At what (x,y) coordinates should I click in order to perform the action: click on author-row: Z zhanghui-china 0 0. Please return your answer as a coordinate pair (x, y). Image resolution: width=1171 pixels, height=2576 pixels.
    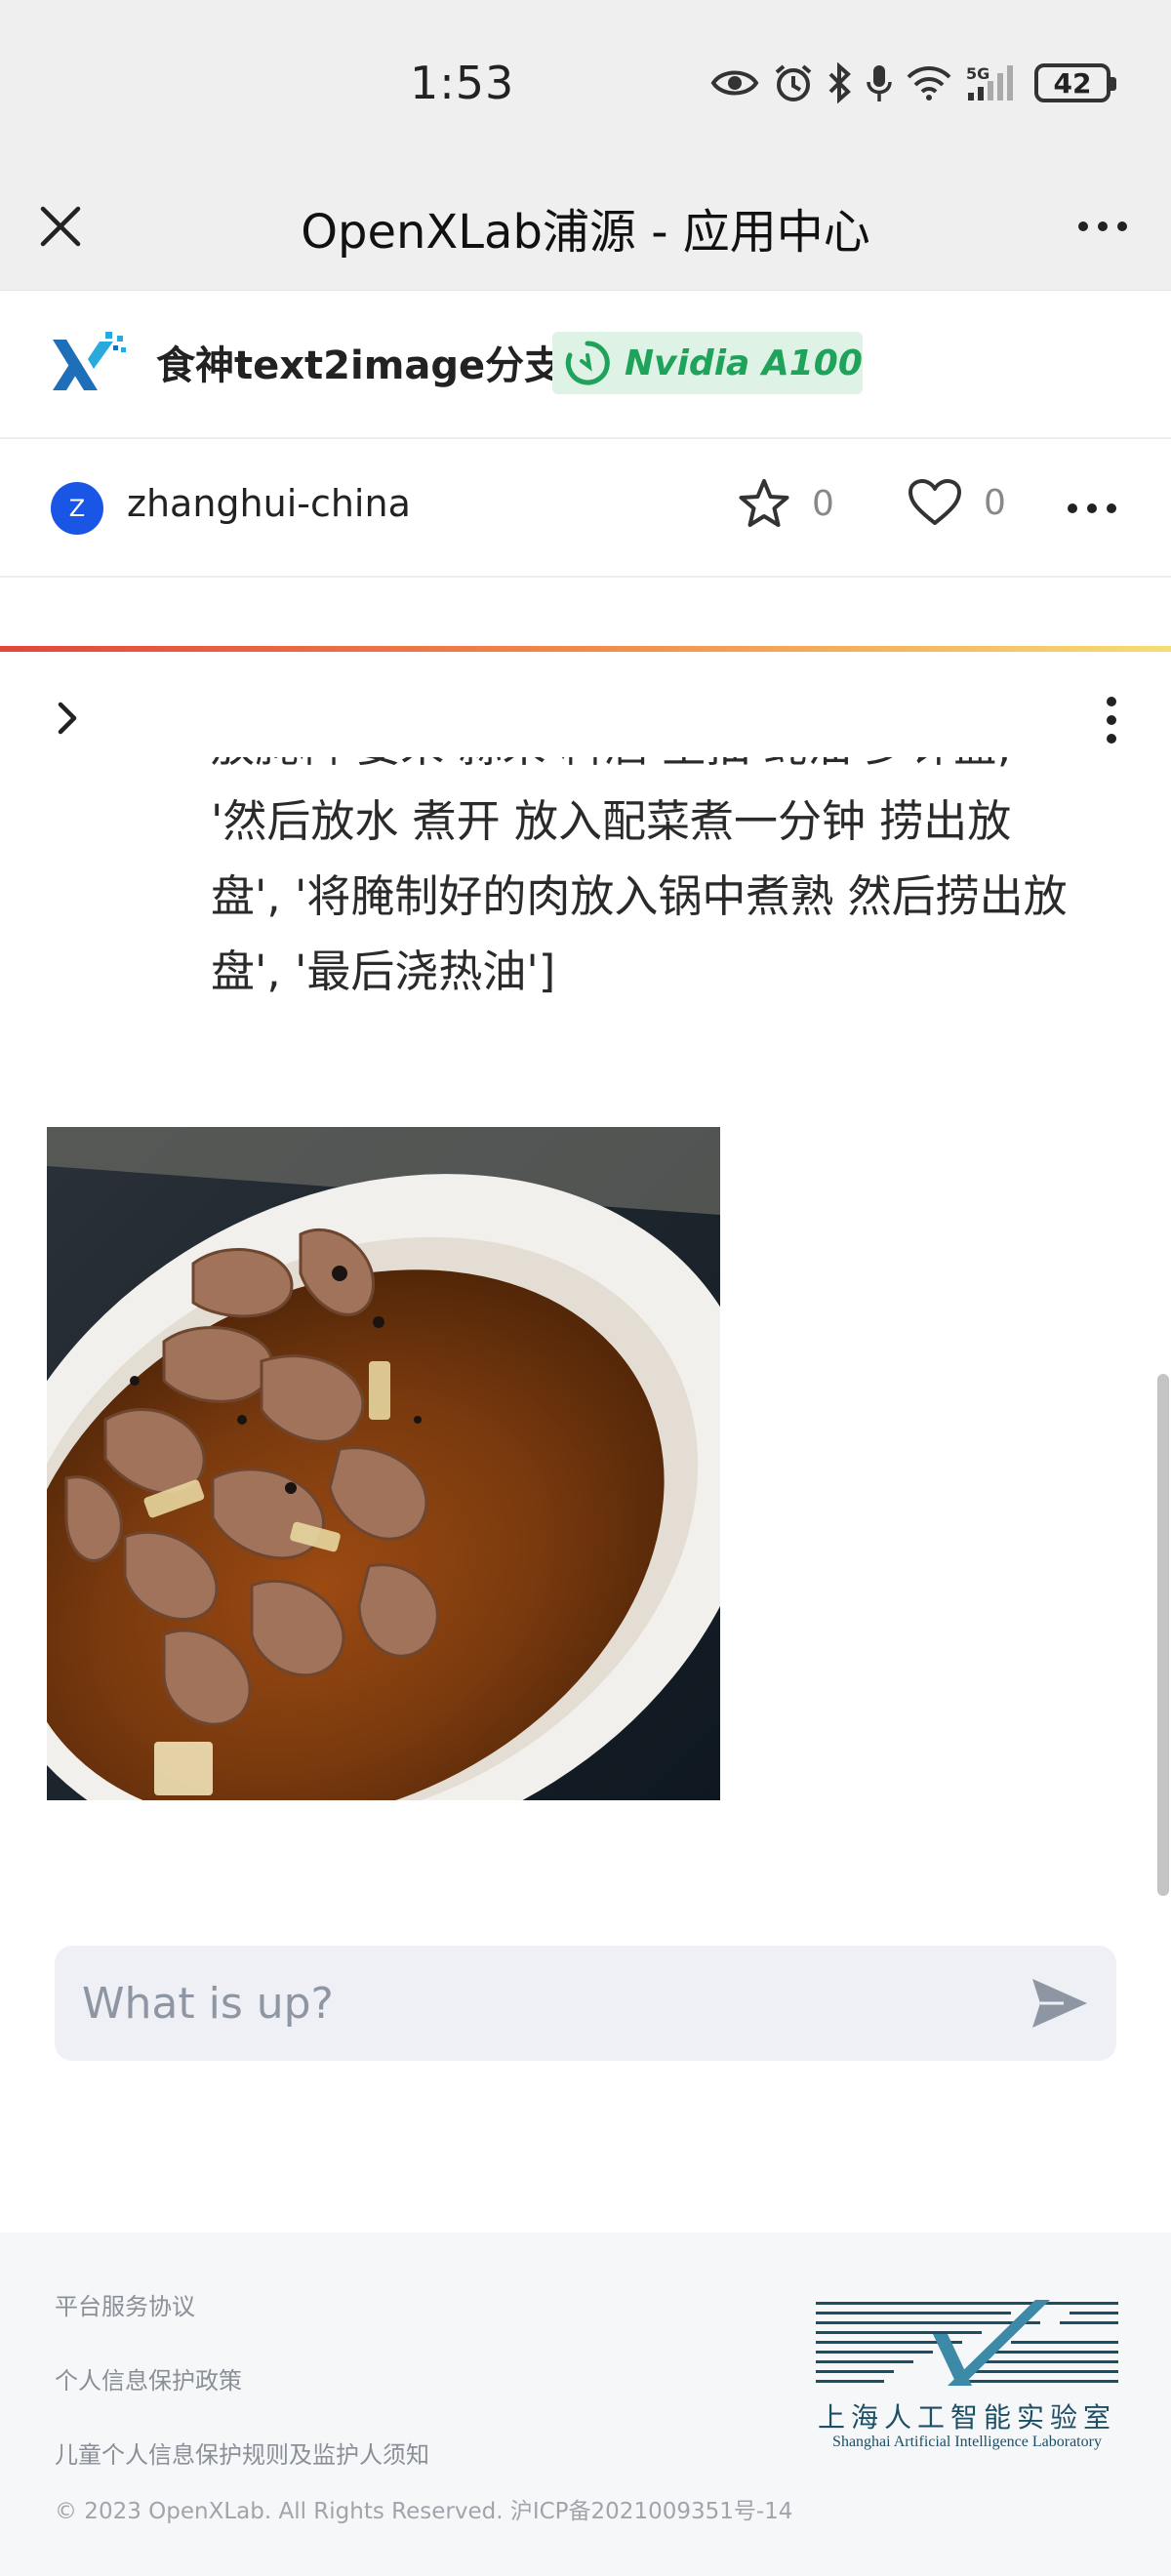
    Looking at the image, I should click on (585, 508).